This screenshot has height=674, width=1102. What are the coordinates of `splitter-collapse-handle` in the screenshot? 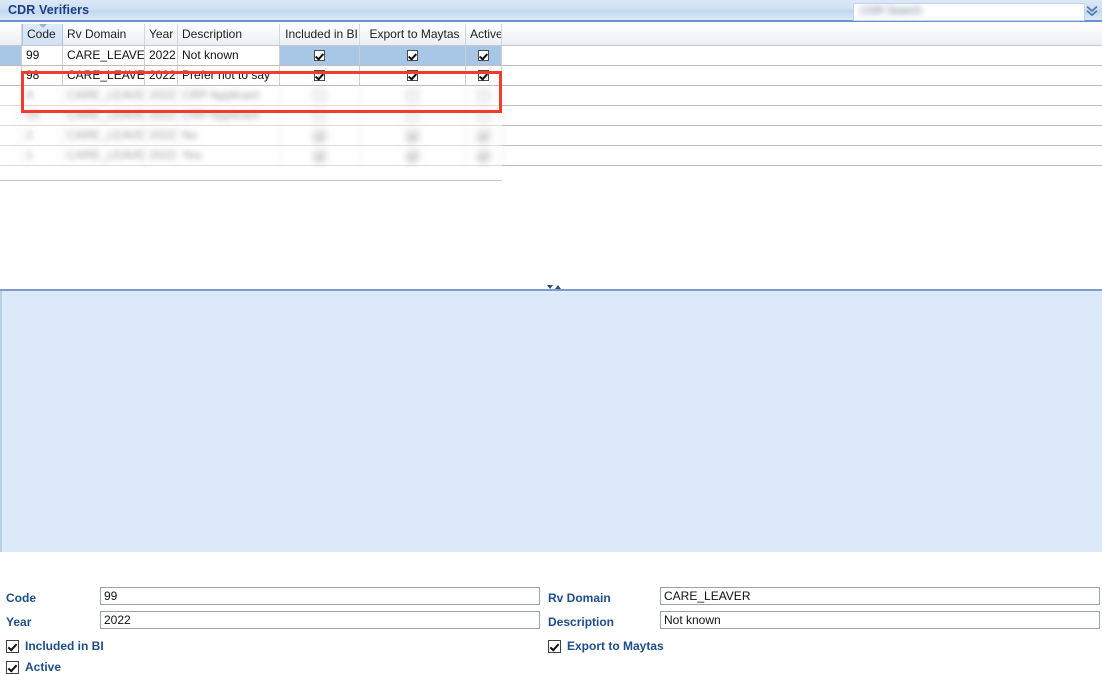 It's located at (554, 287).